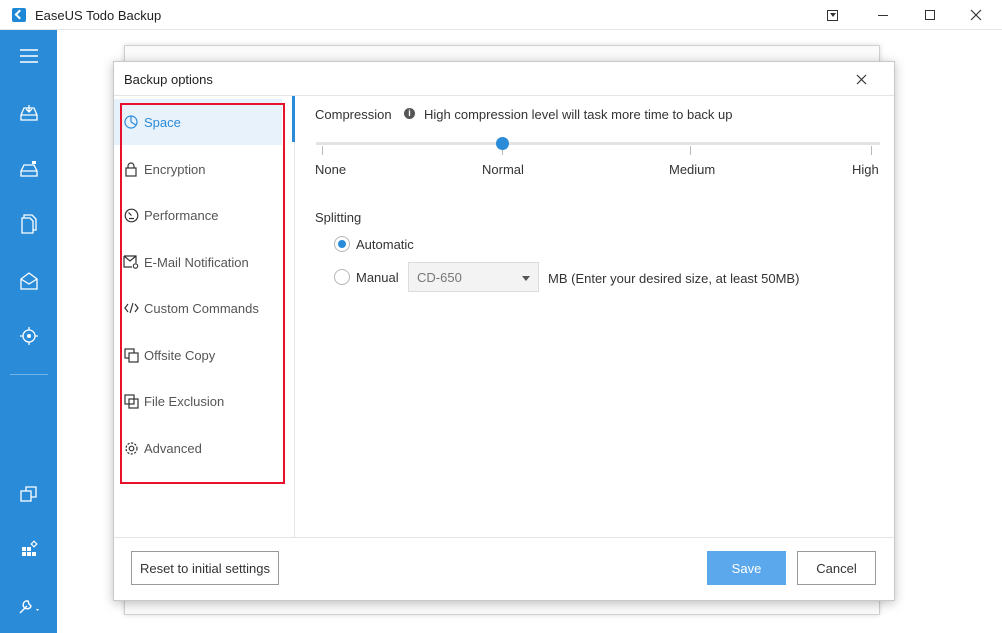 This screenshot has width=1002, height=633. What do you see at coordinates (19, 15) in the screenshot?
I see `app-logo-icon` at bounding box center [19, 15].